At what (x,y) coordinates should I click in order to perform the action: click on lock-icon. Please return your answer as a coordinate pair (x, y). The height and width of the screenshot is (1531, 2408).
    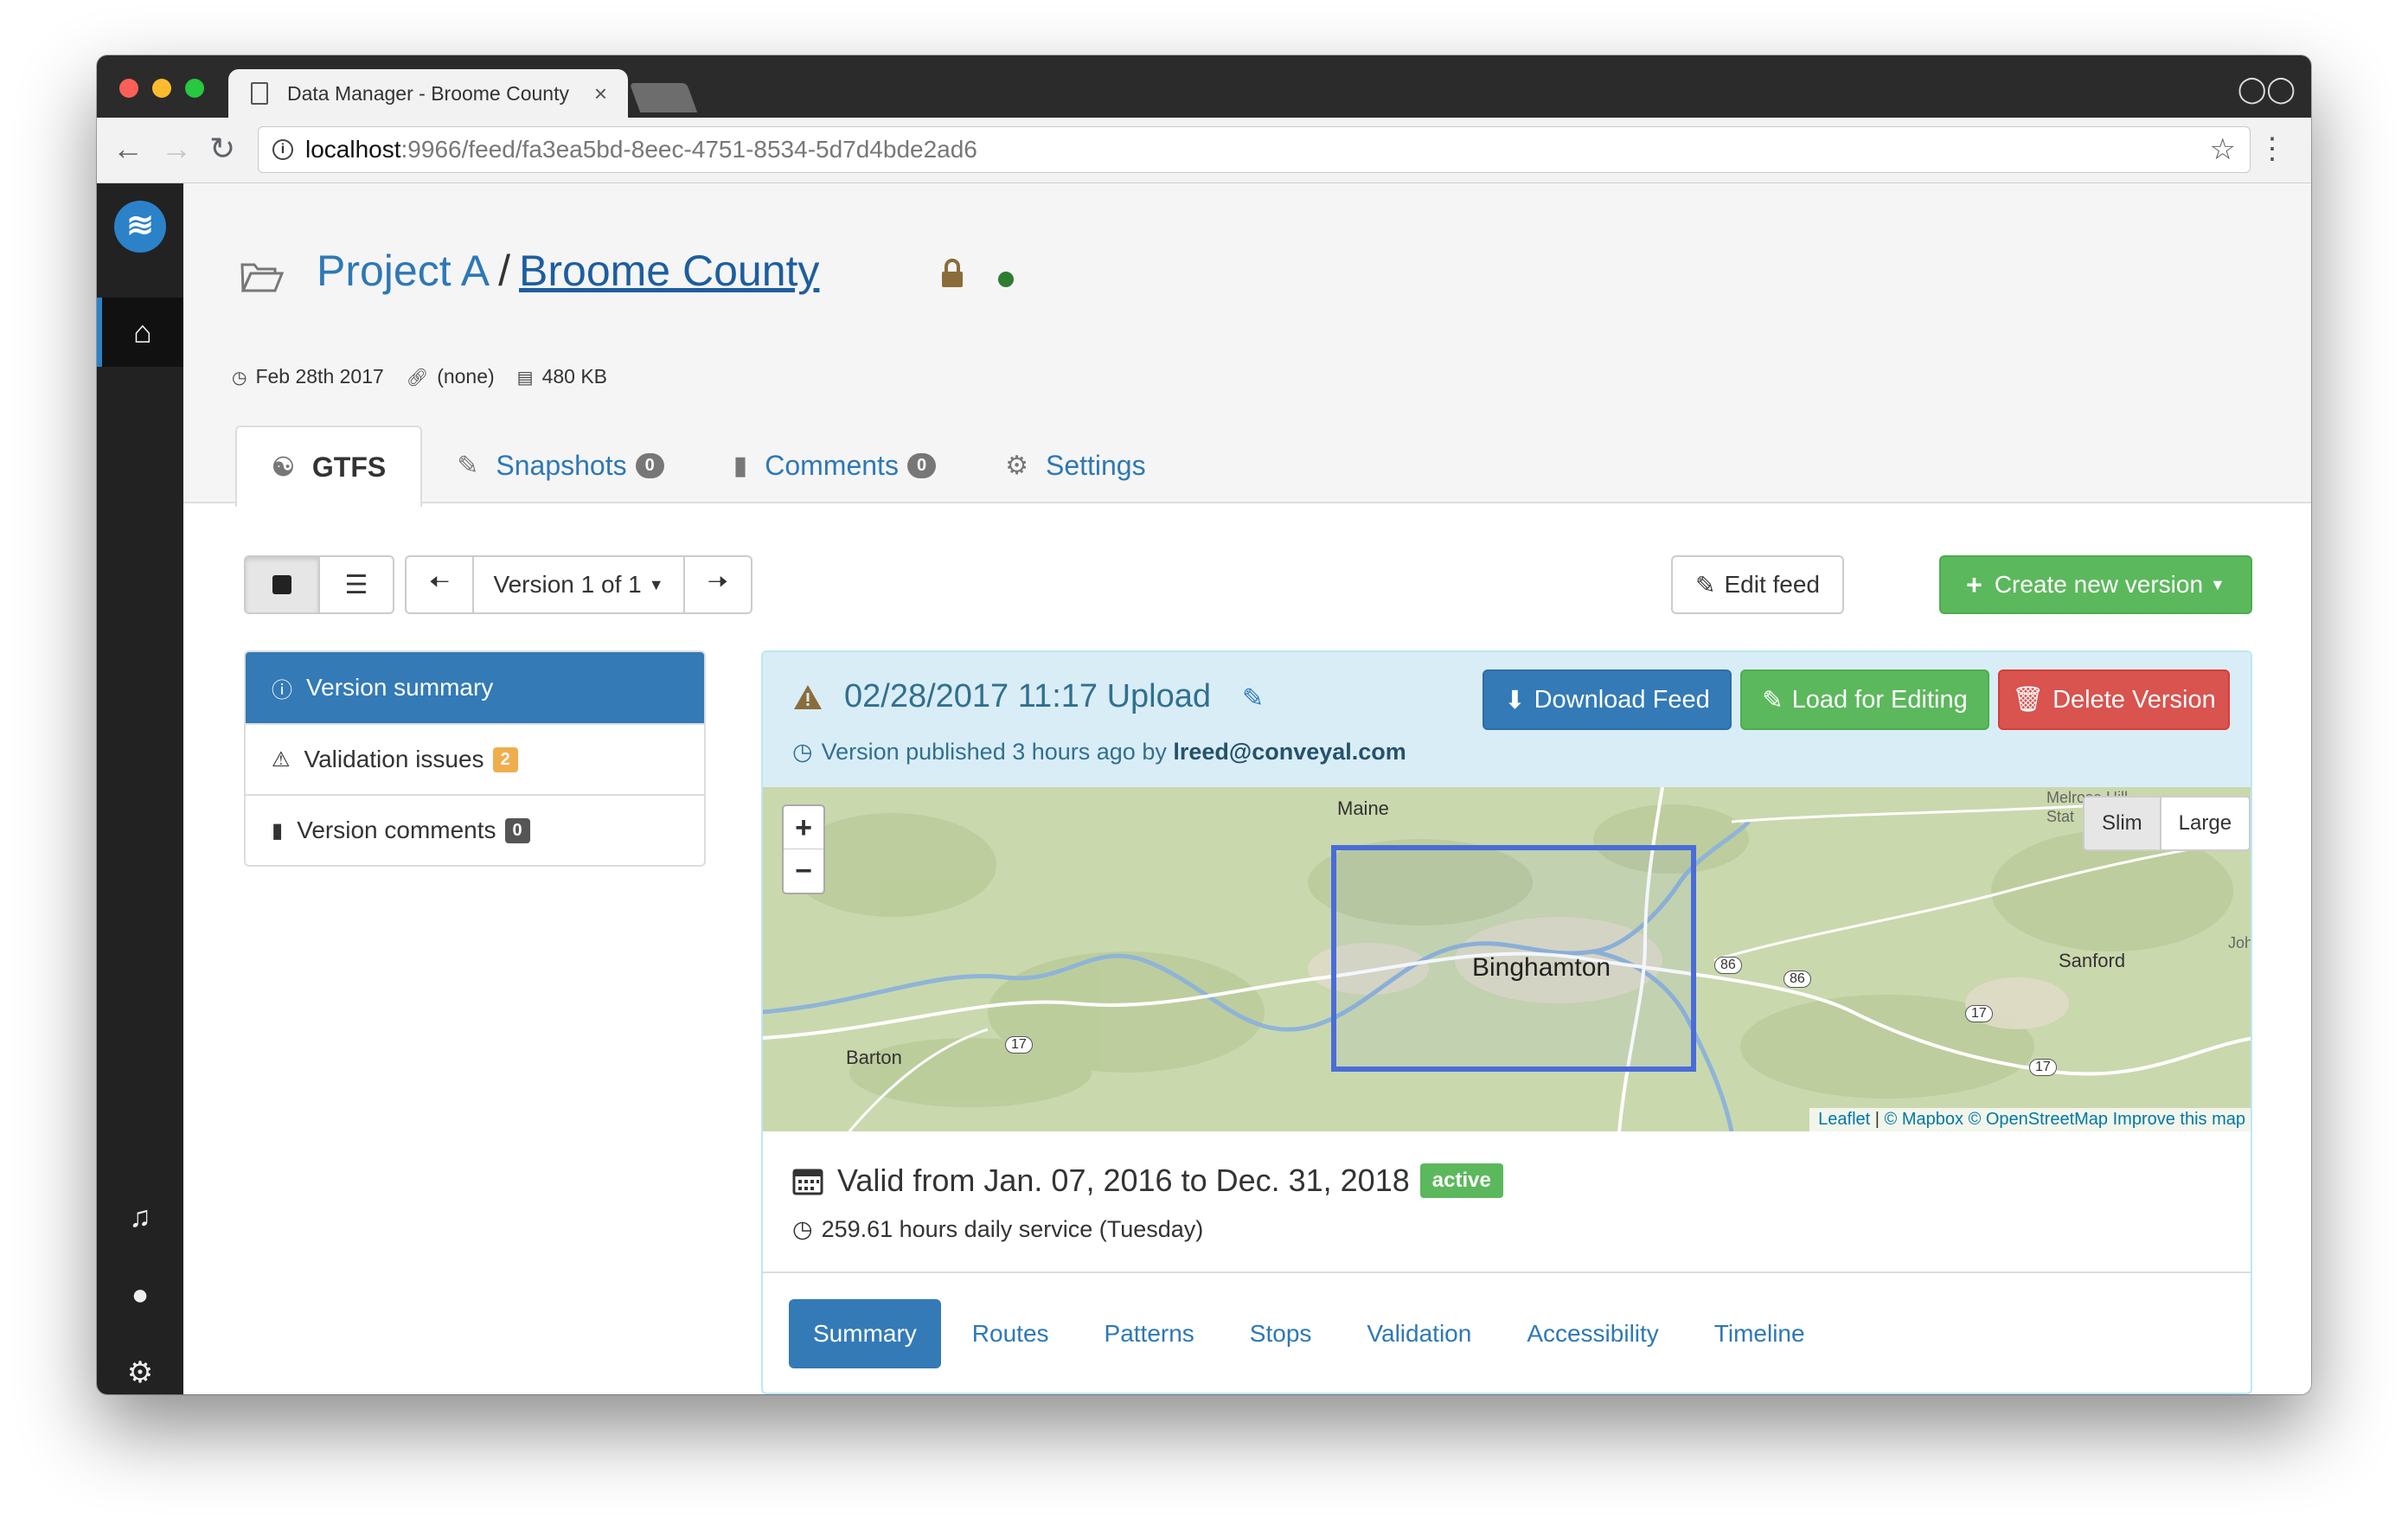
    Looking at the image, I should click on (952, 273).